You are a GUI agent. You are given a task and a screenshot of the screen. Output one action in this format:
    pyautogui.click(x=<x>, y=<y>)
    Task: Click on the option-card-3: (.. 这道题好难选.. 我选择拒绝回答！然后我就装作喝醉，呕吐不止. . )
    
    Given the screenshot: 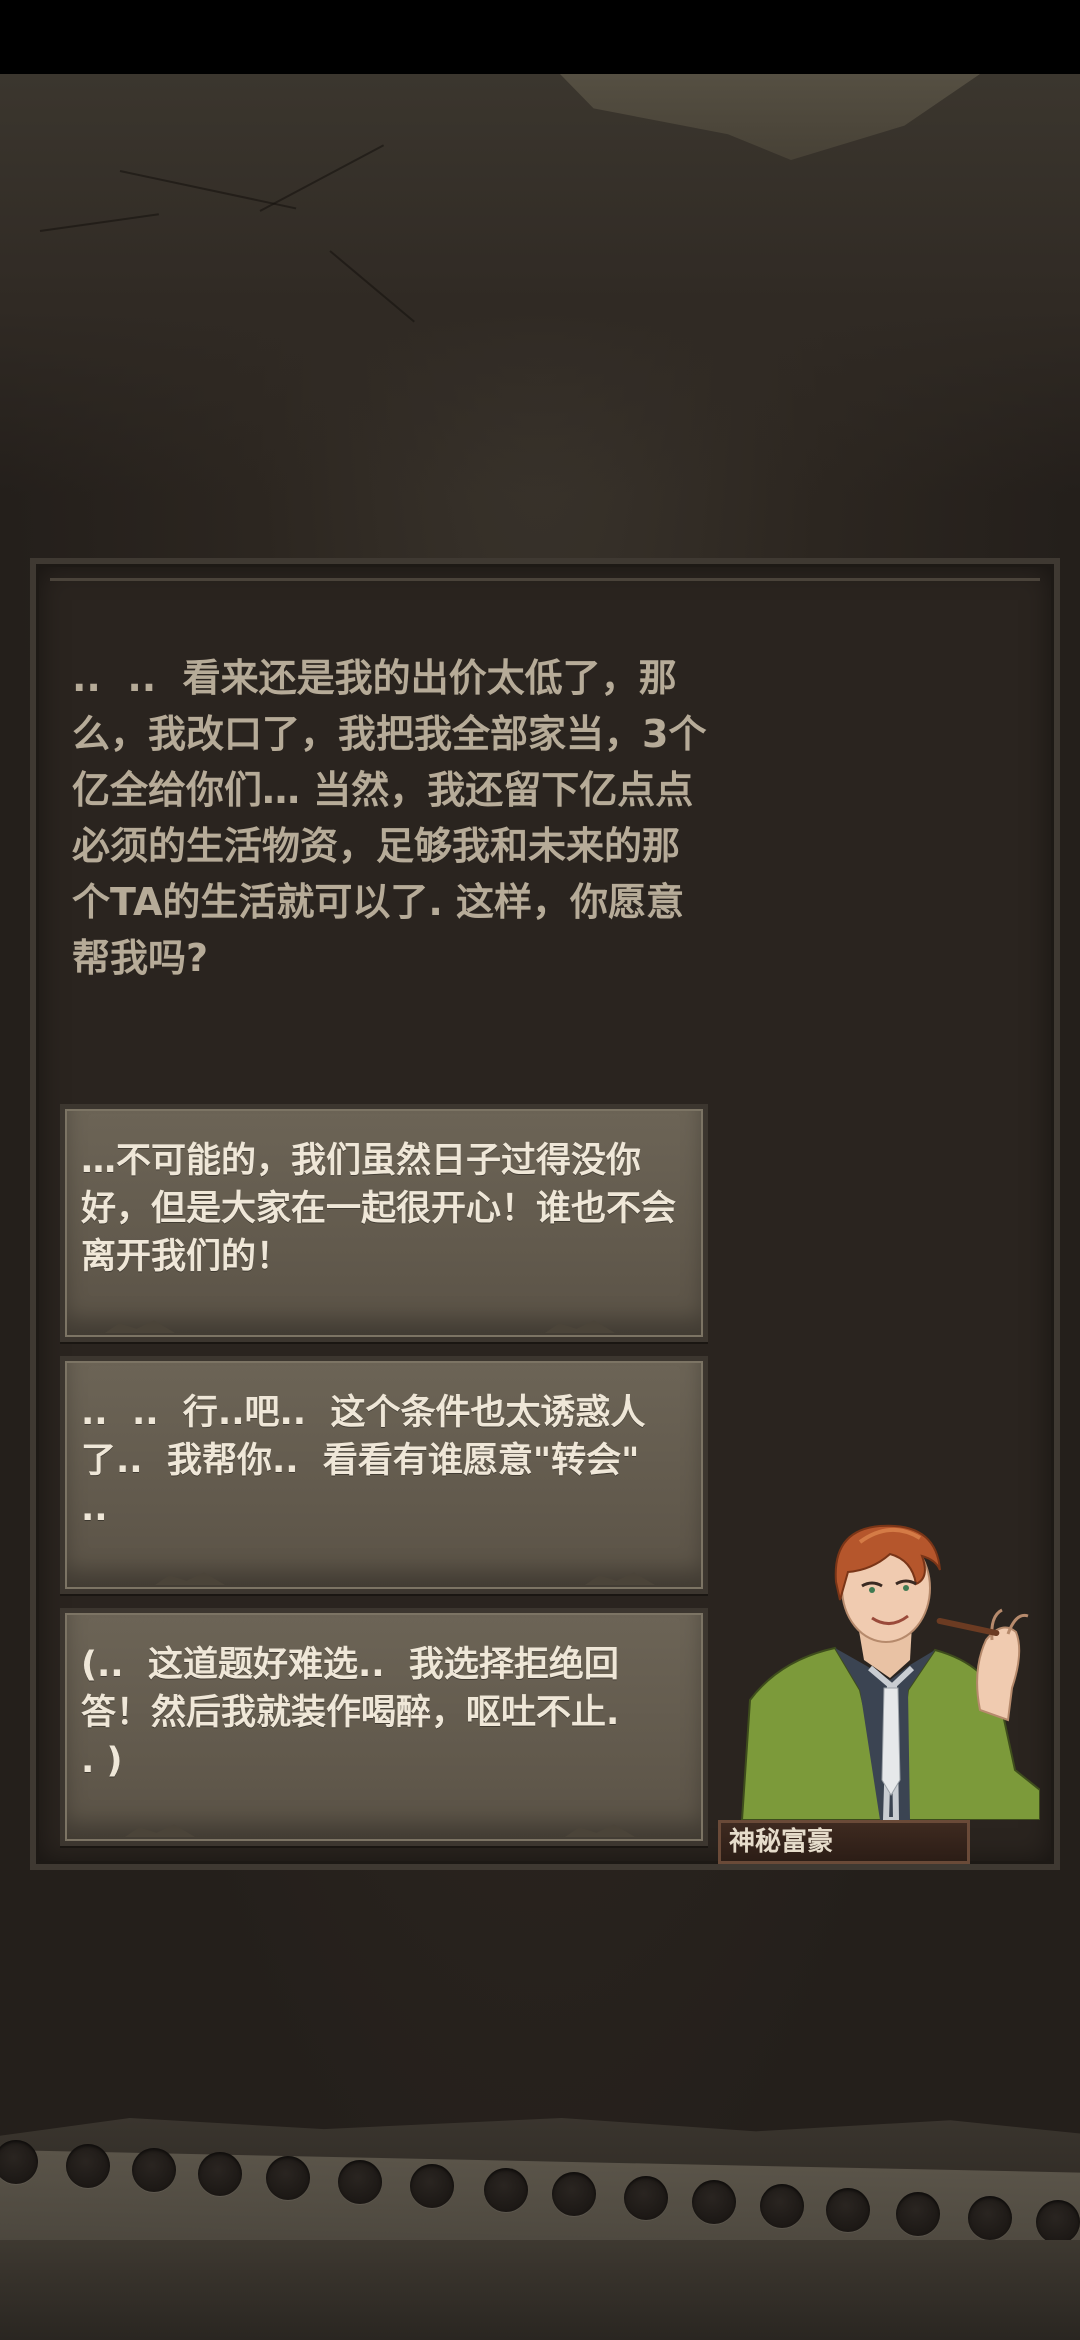 What is the action you would take?
    pyautogui.click(x=384, y=1727)
    